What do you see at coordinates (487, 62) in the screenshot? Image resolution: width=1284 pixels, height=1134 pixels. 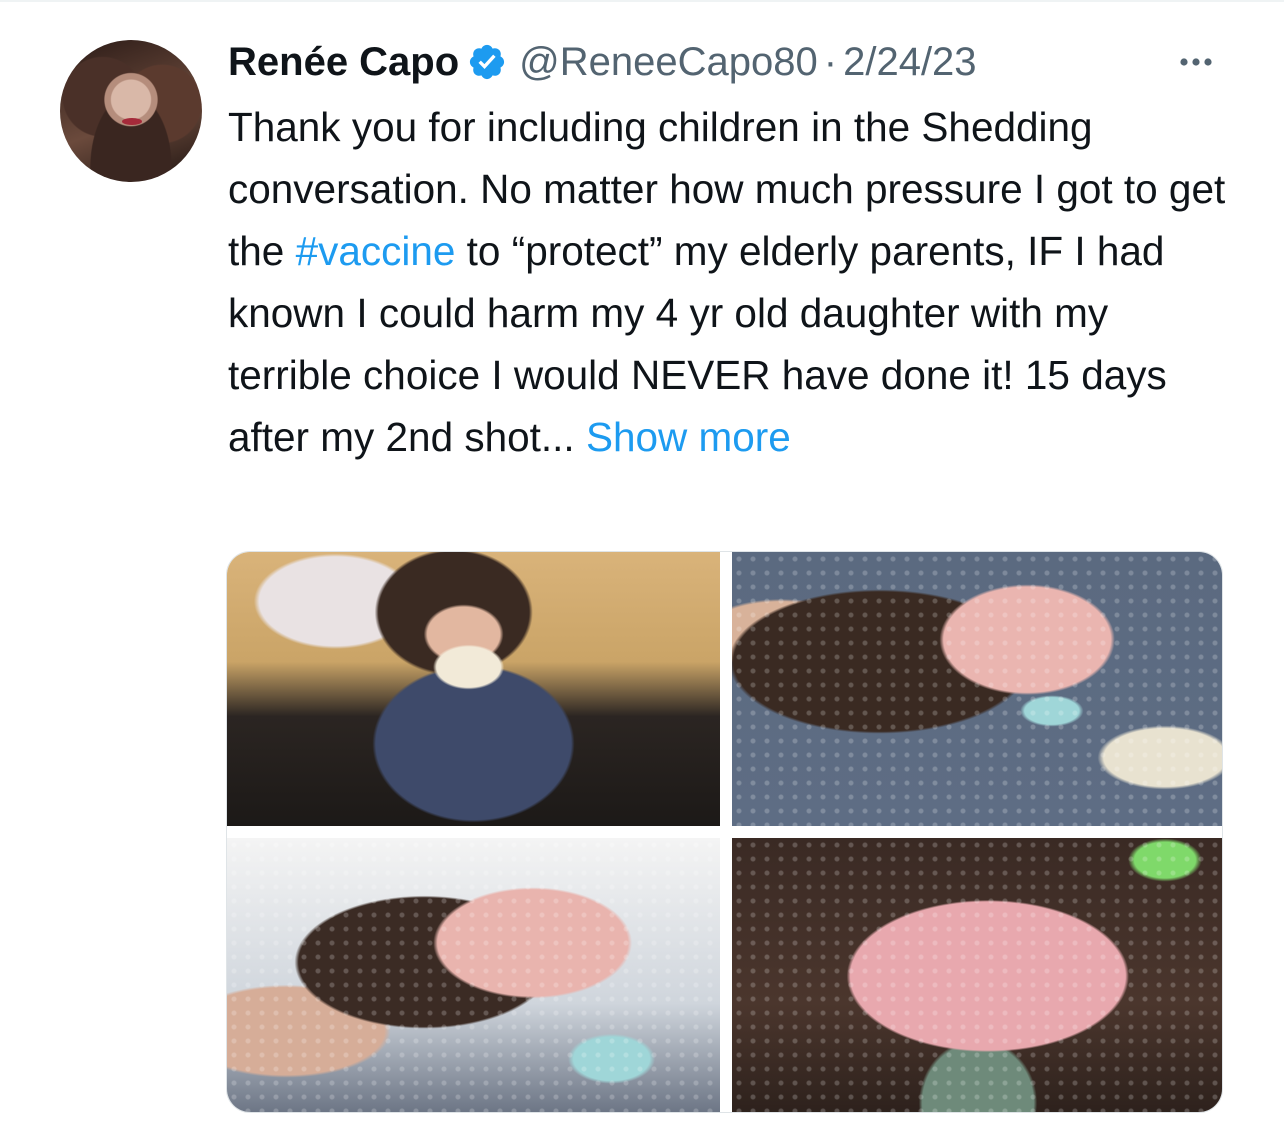 I see `verified-badge-icon` at bounding box center [487, 62].